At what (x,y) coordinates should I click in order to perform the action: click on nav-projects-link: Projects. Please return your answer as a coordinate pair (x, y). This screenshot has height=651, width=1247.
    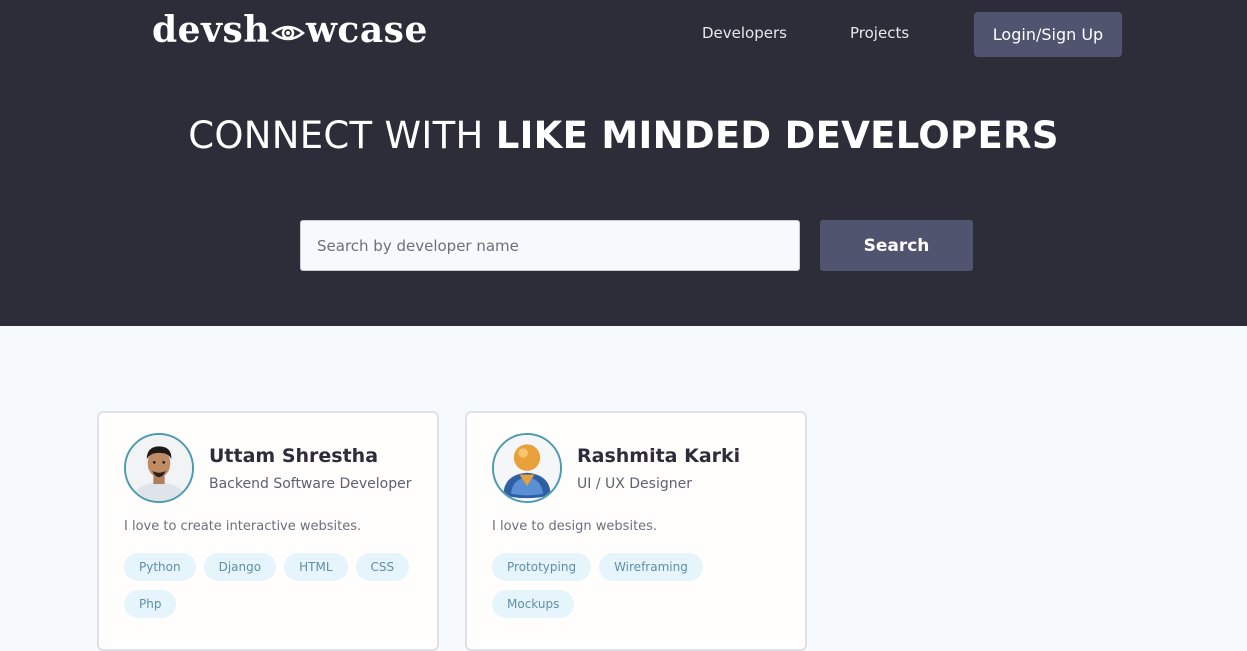
    Looking at the image, I should click on (879, 33).